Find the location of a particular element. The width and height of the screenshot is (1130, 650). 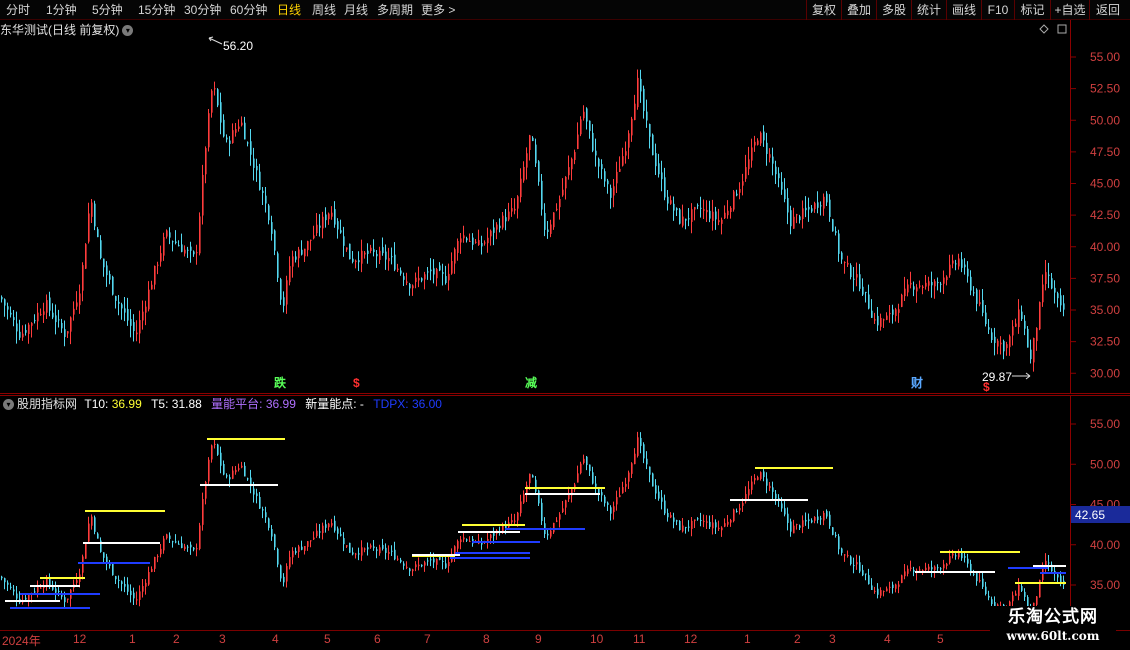

event-marker-dividend: $ is located at coordinates (356, 383).